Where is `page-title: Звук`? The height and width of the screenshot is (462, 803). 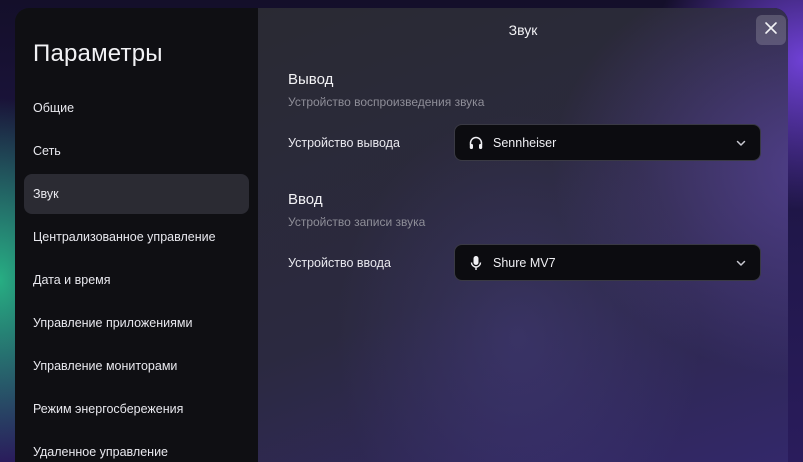 page-title: Звук is located at coordinates (523, 30).